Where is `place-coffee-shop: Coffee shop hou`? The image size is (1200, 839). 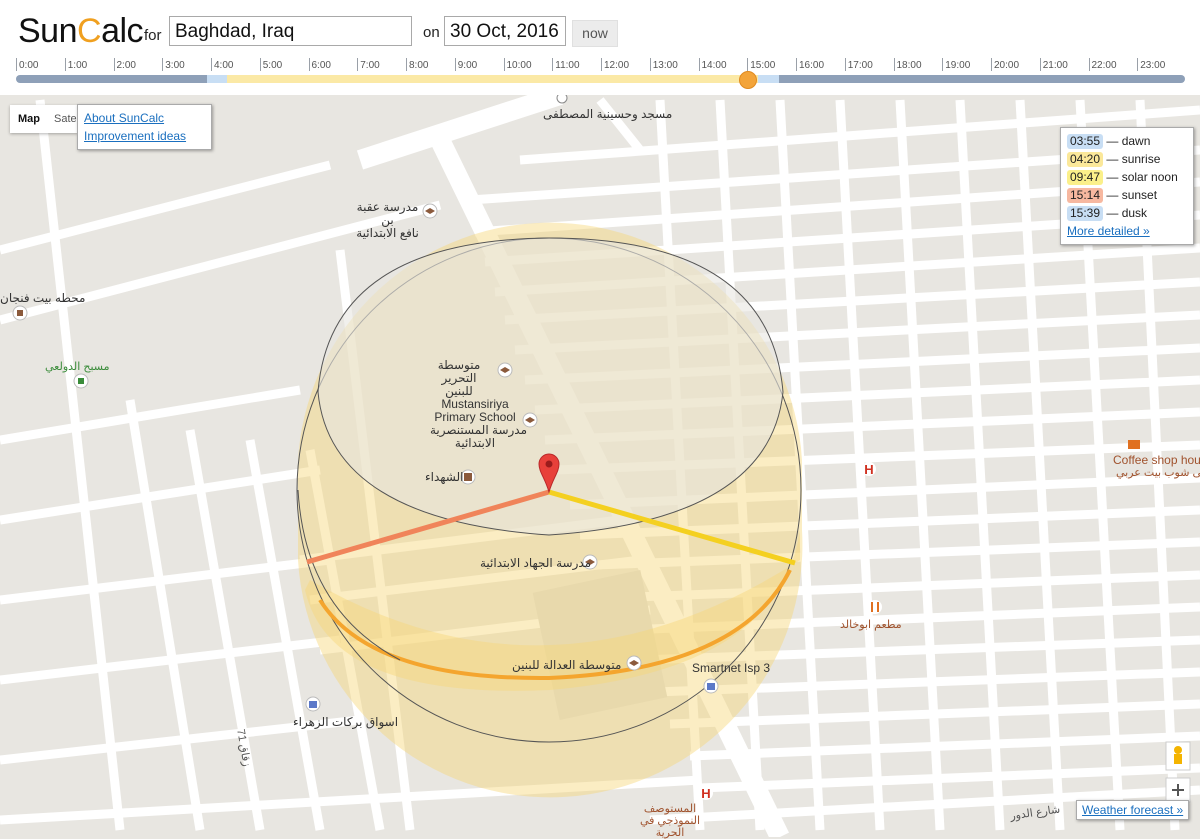 place-coffee-shop: Coffee shop hou is located at coordinates (1156, 460).